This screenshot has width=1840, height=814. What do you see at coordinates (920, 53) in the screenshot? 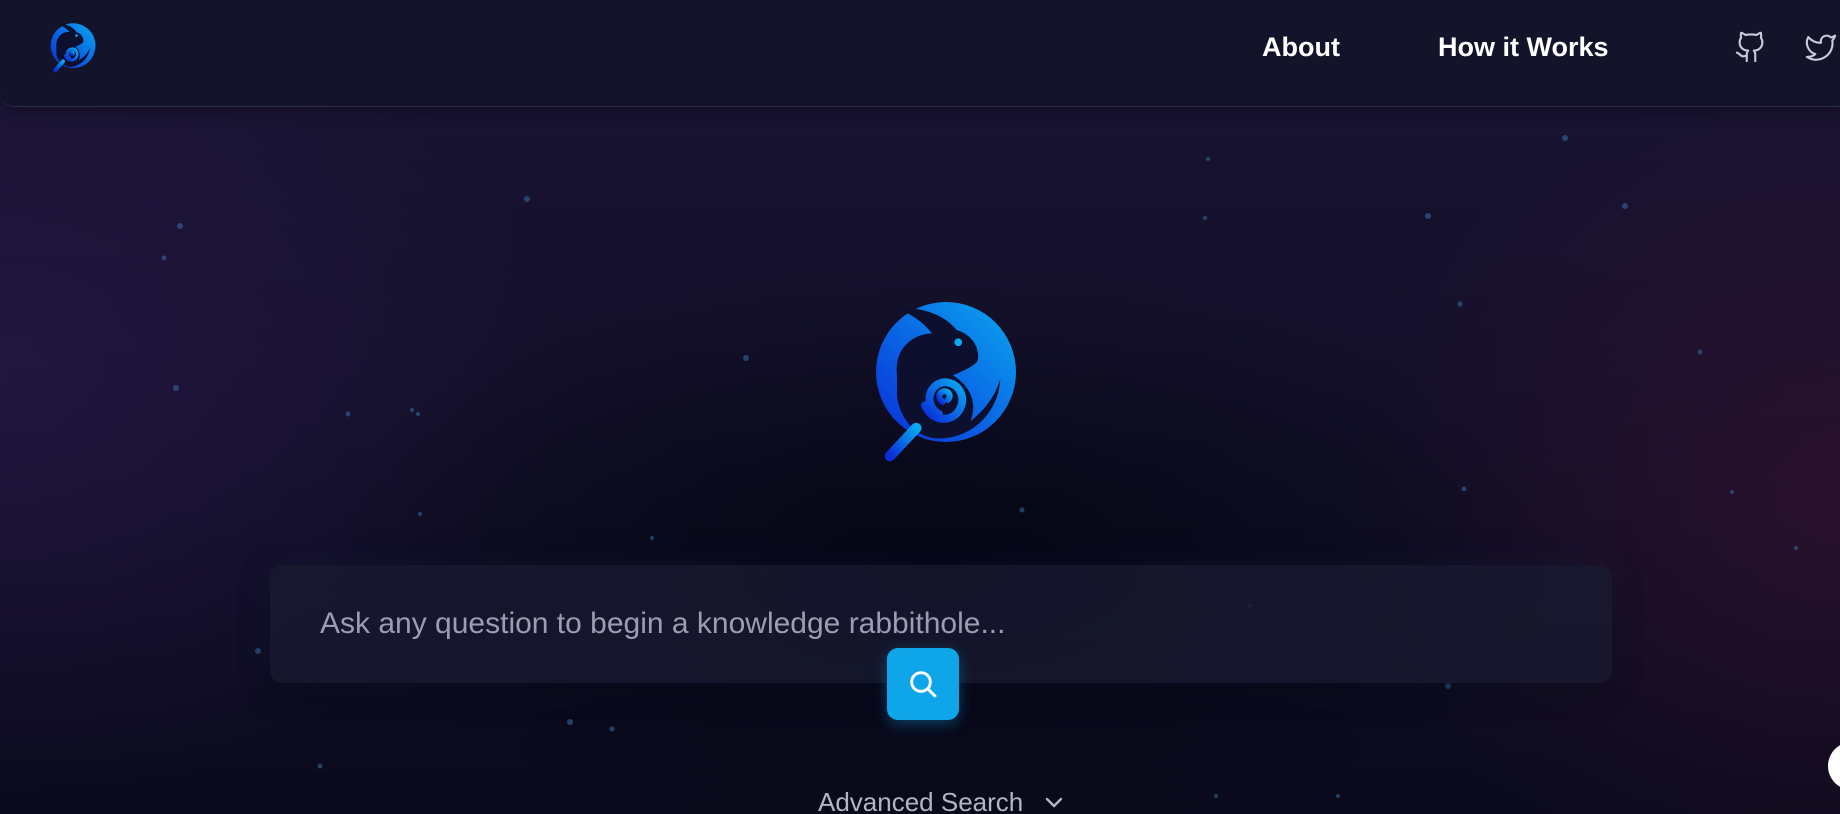
I see `top-navbar: About How it Works` at bounding box center [920, 53].